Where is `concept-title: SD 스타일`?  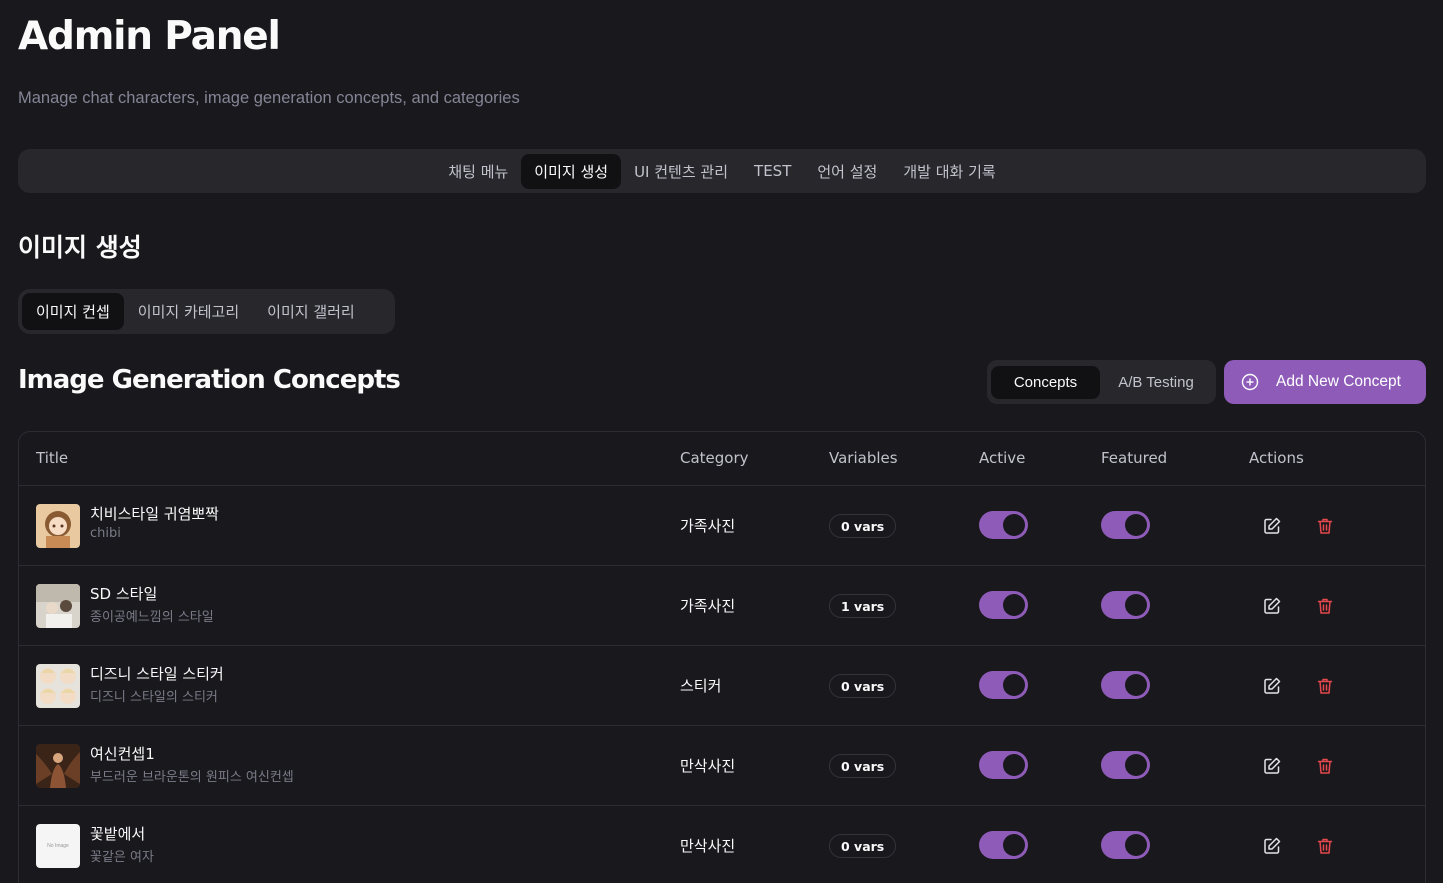 concept-title: SD 스타일 is located at coordinates (124, 594).